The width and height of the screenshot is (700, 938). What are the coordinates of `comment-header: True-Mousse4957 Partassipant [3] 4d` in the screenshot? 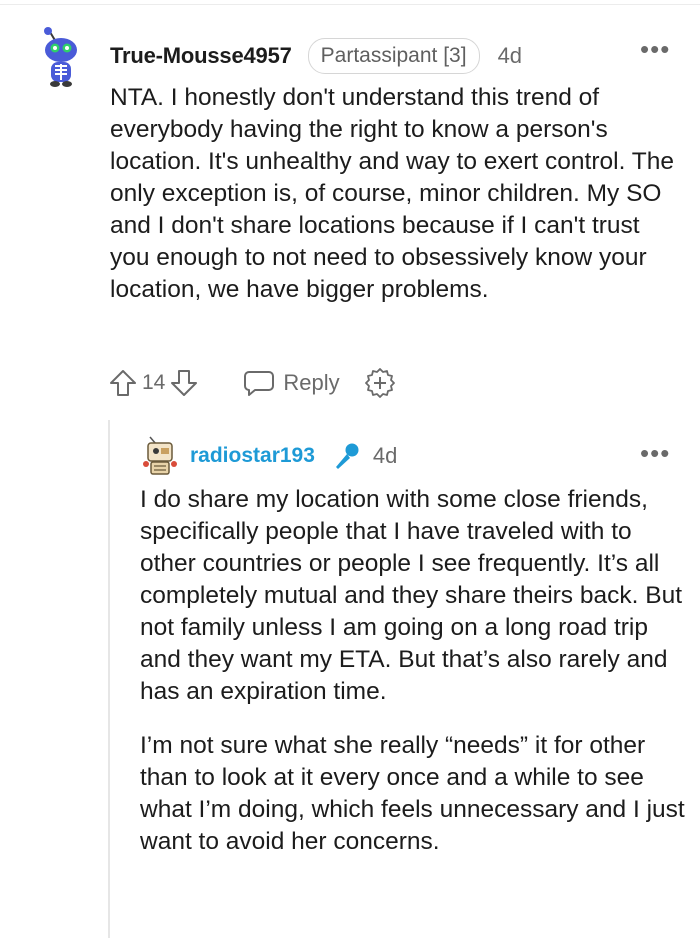 It's located at (316, 56).